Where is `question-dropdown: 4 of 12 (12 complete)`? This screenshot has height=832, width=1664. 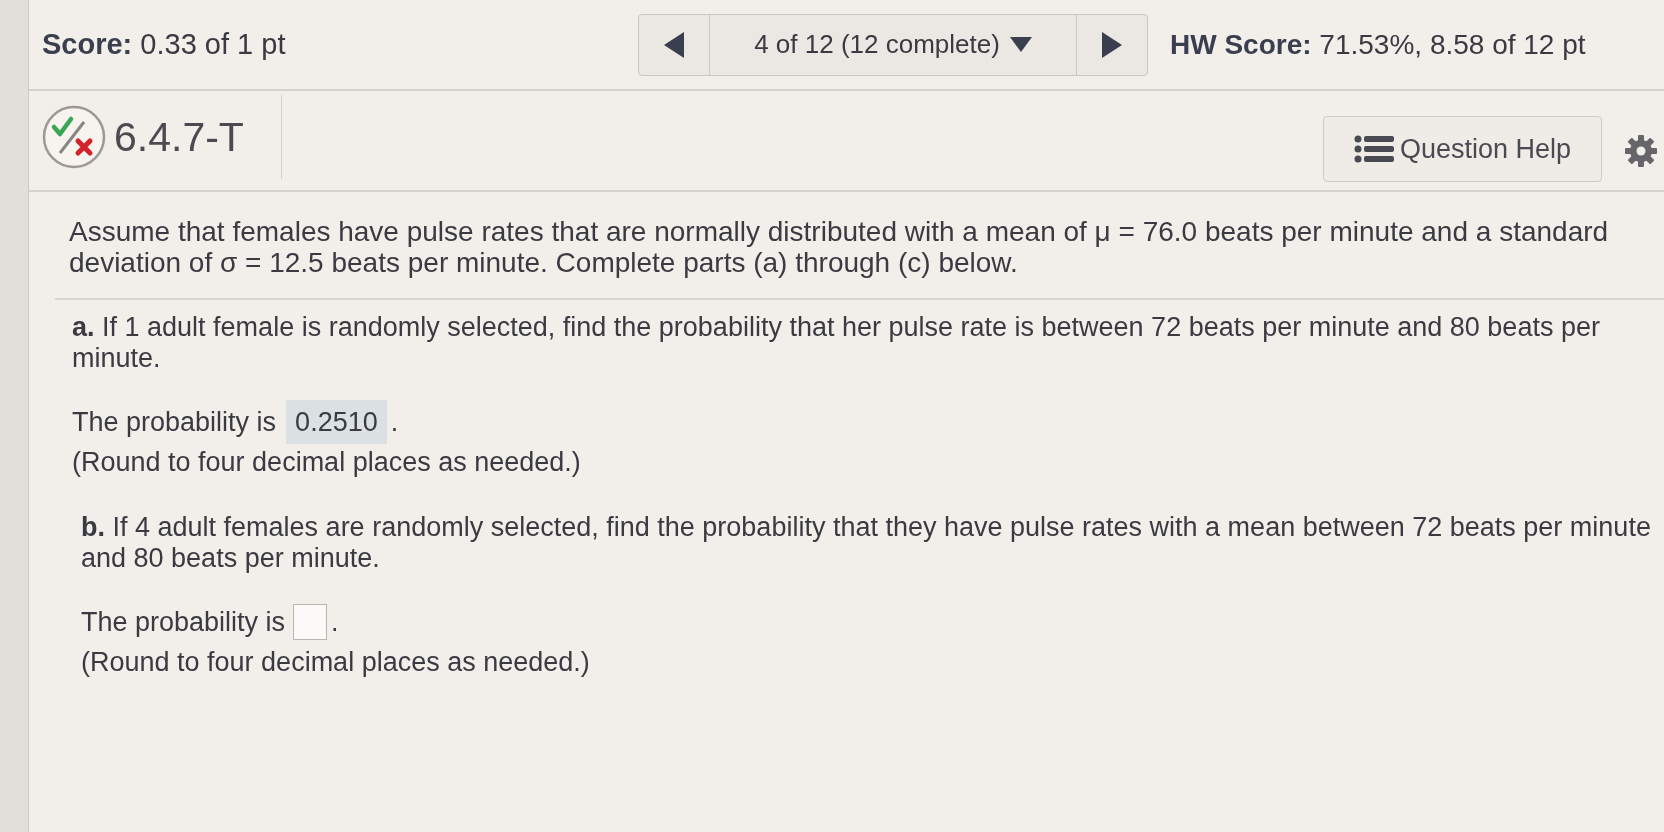 question-dropdown: 4 of 12 (12 complete) is located at coordinates (893, 44).